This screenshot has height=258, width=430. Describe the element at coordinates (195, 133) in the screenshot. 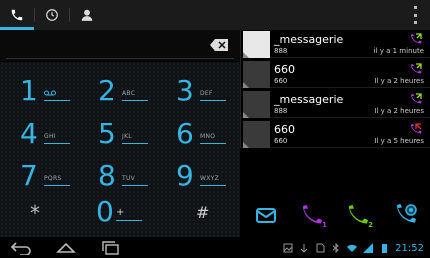

I see `dialpad-key-6: 6 MNO` at that location.